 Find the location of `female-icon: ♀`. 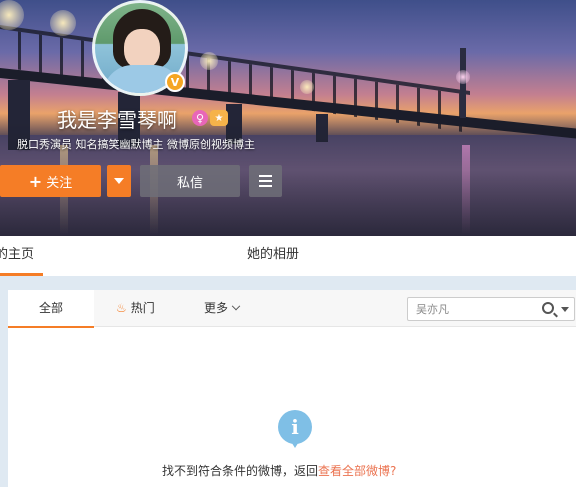

female-icon: ♀ is located at coordinates (200, 118).